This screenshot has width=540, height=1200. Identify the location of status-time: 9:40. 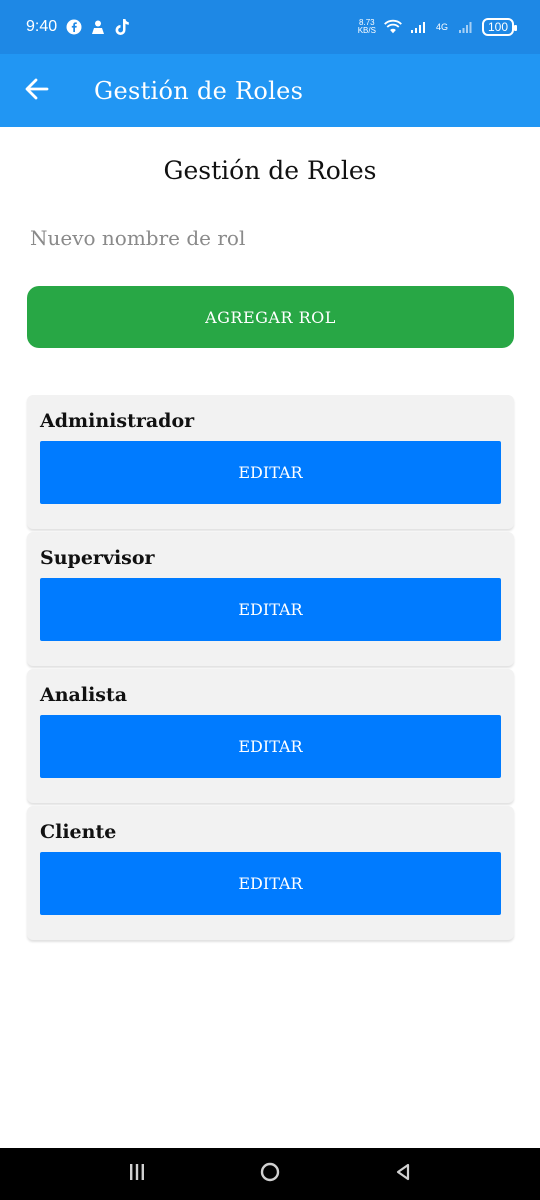
(42, 26).